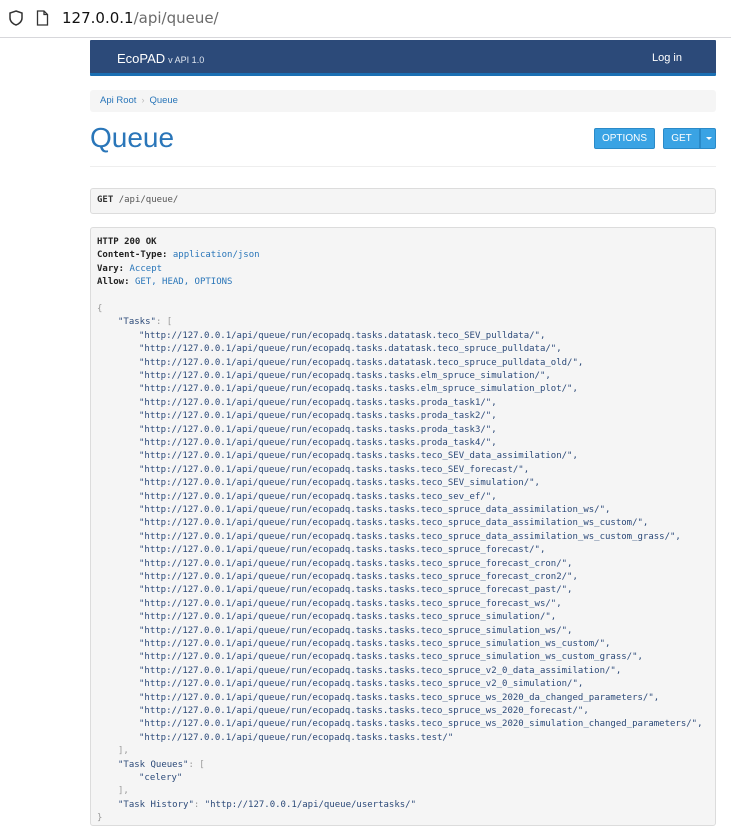 The image size is (731, 839). Describe the element at coordinates (153, 764) in the screenshot. I see `json-key: "Task Queues"` at that location.